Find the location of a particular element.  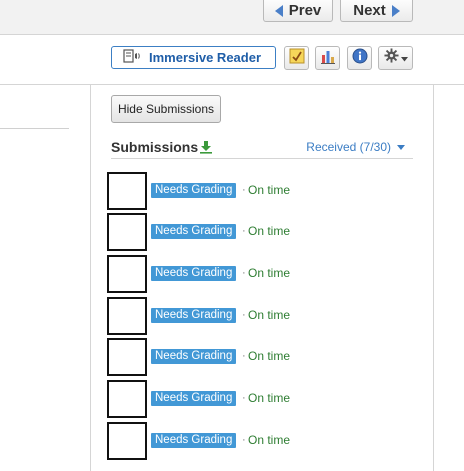

submissions-header: Submissions Received (7/30) is located at coordinates (262, 147).